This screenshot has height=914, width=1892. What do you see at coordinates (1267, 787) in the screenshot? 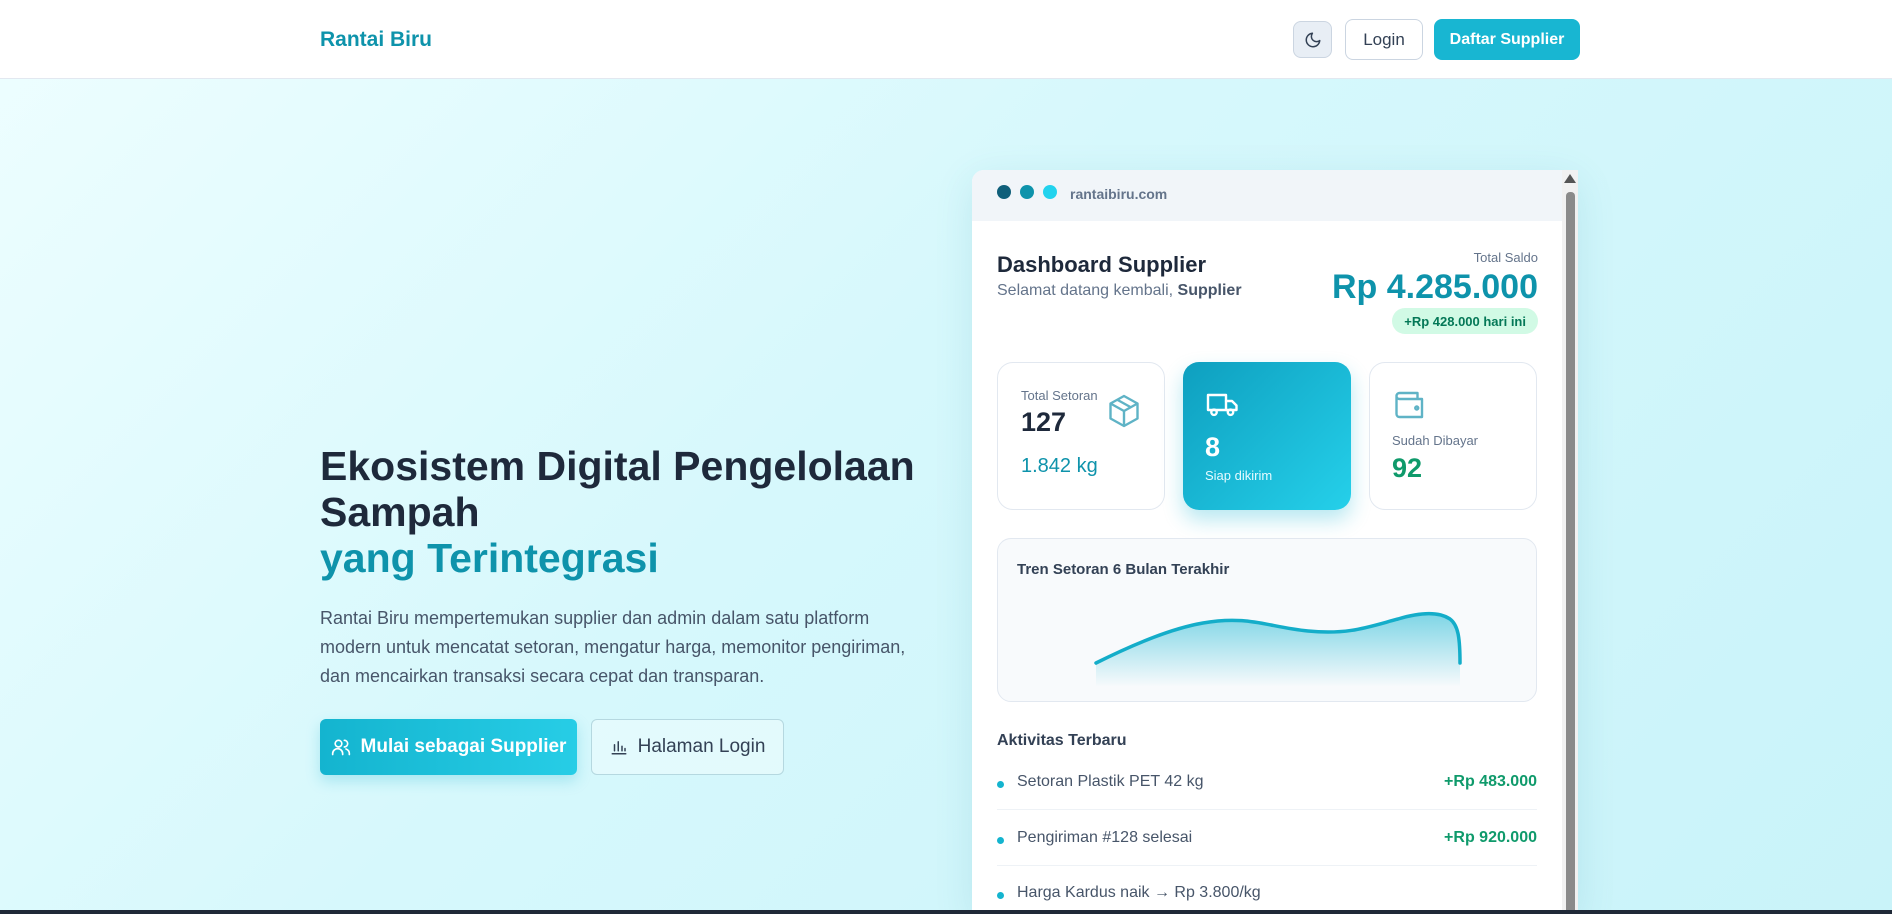
I see `activity-row: Setoran Plastik PET 42 kg +Rp 483.000` at bounding box center [1267, 787].